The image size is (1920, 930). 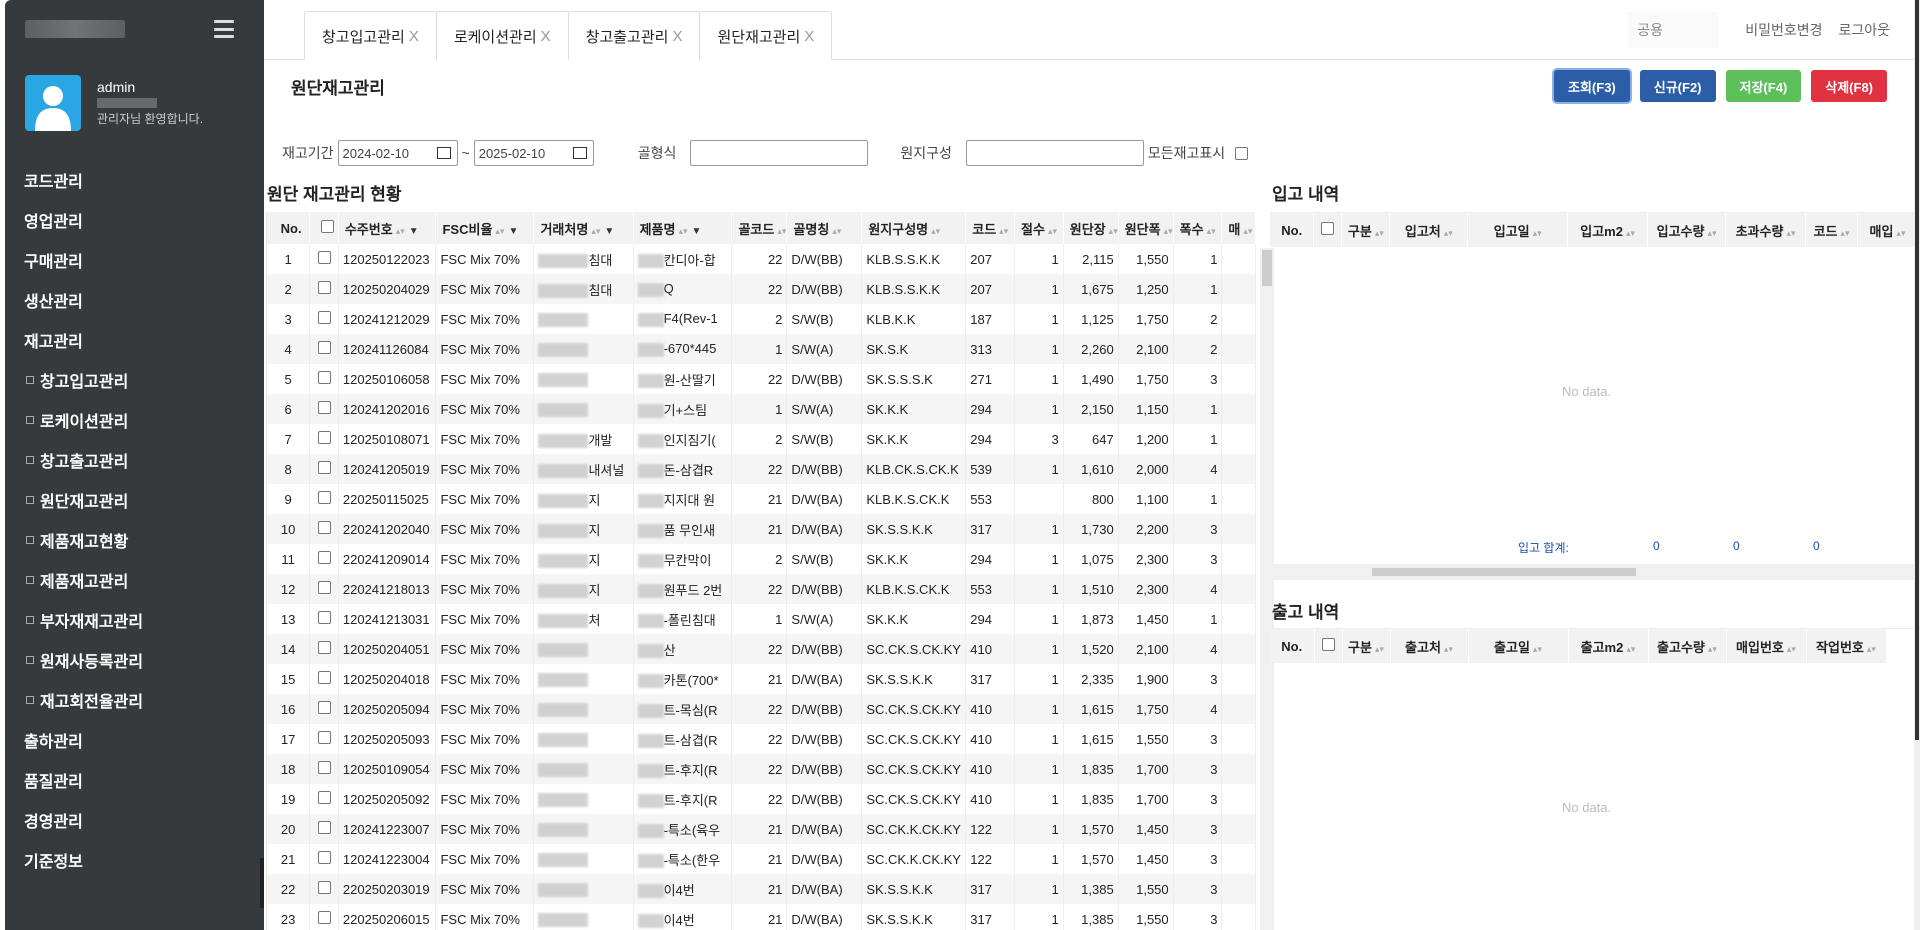 What do you see at coordinates (134, 380) in the screenshot?
I see `sidebar-item: 창고입고관리` at bounding box center [134, 380].